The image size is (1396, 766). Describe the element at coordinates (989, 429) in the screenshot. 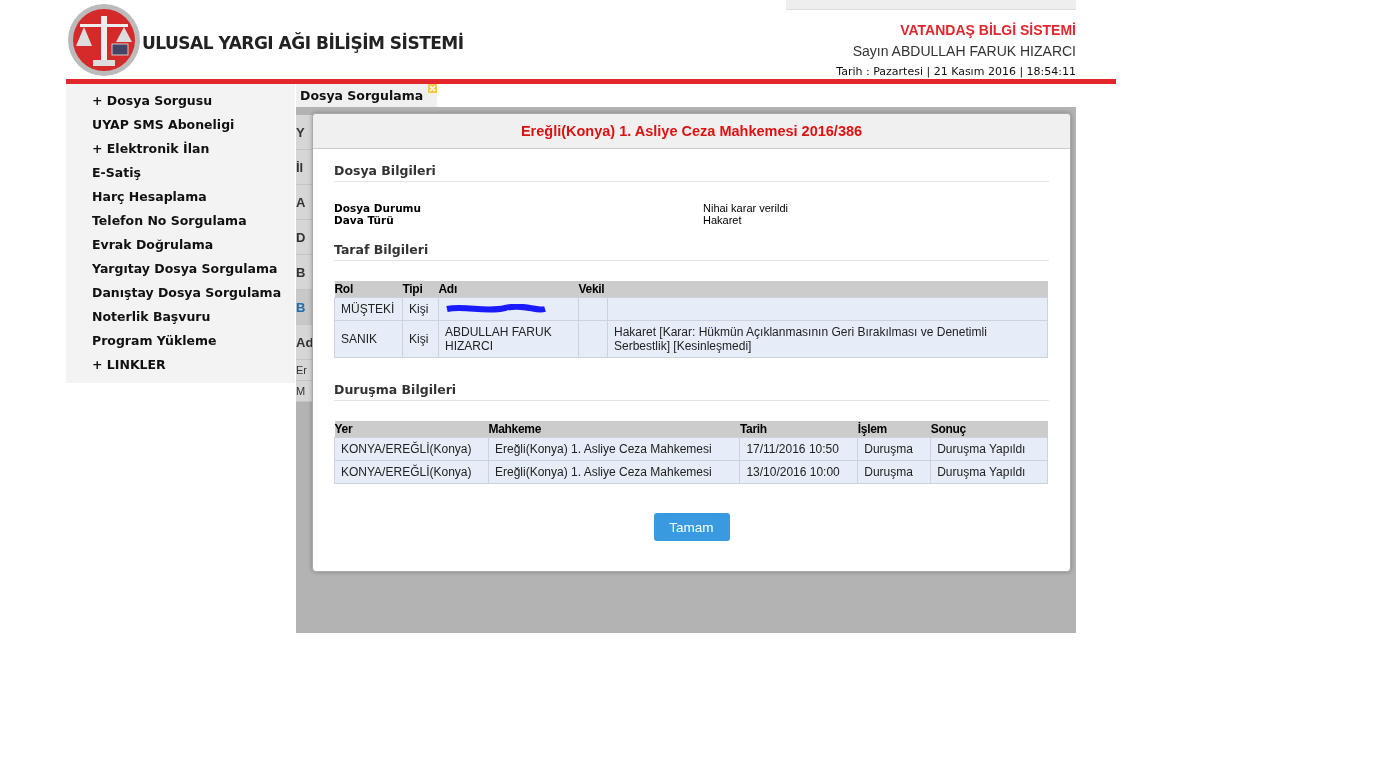

I see `column-header: Sonuç` at that location.